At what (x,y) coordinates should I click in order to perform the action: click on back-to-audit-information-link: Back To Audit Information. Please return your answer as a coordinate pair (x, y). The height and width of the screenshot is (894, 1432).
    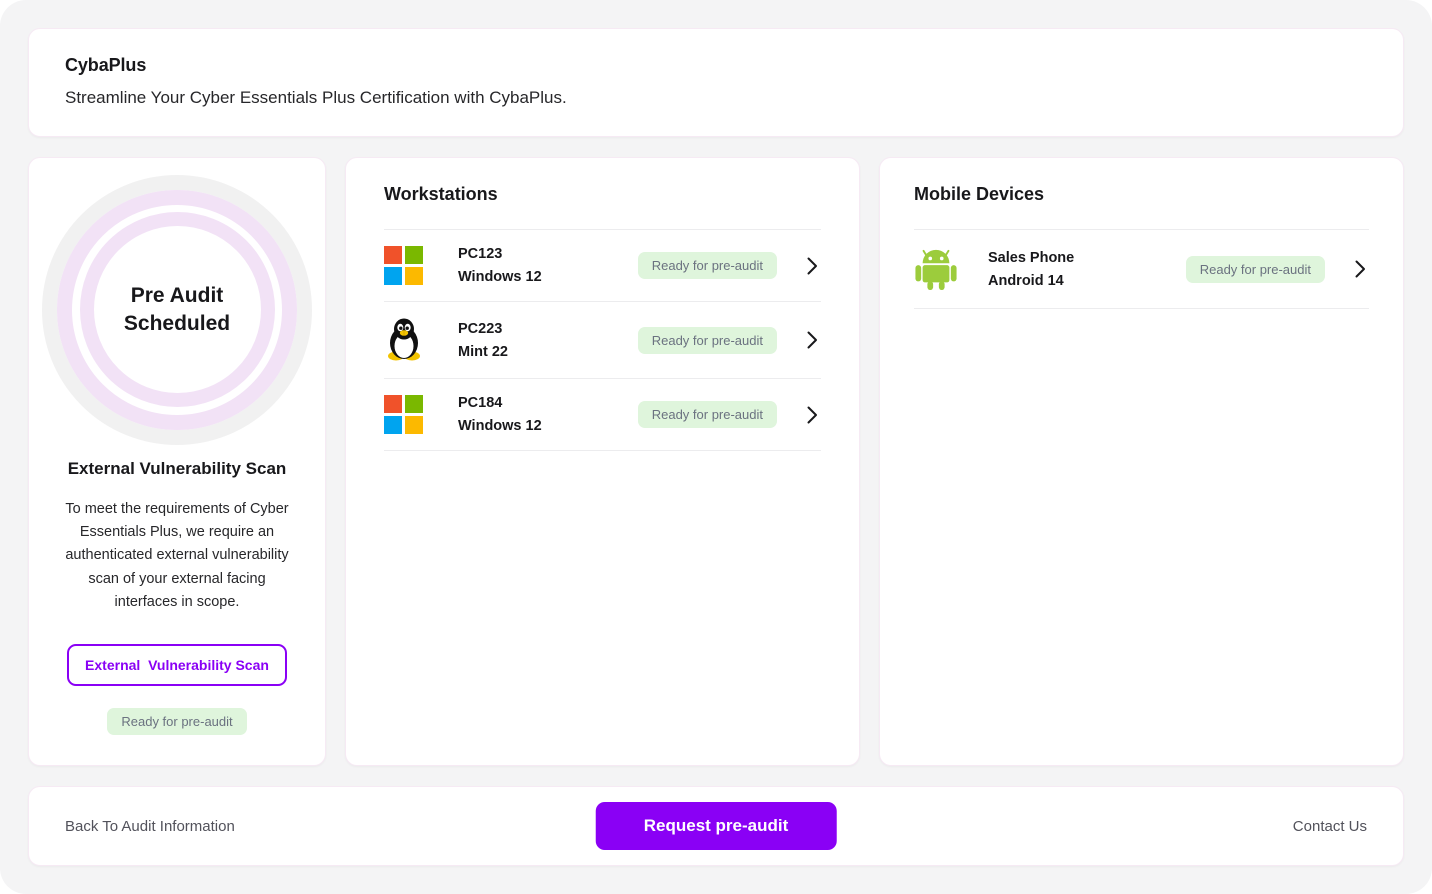
    Looking at the image, I should click on (150, 826).